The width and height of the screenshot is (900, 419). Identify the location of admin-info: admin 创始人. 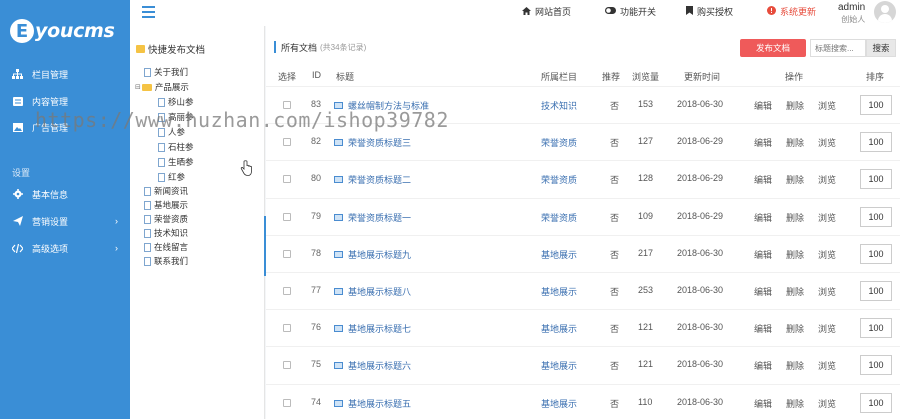
(851, 13).